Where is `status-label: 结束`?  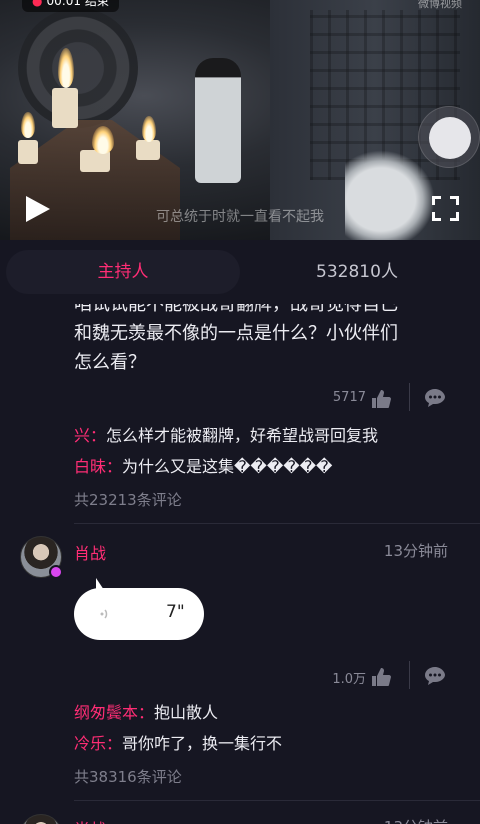
status-label: 结束 is located at coordinates (96, 4).